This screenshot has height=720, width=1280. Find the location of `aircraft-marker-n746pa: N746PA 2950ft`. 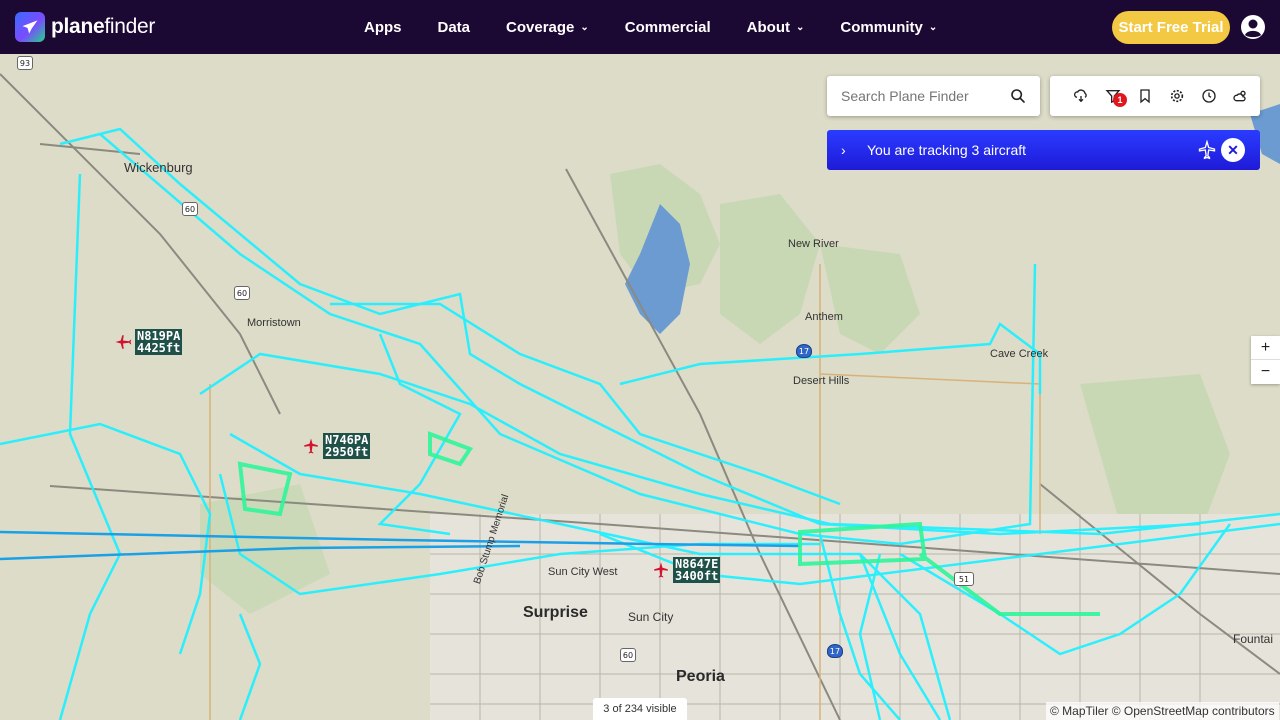

aircraft-marker-n746pa: N746PA 2950ft is located at coordinates (336, 446).